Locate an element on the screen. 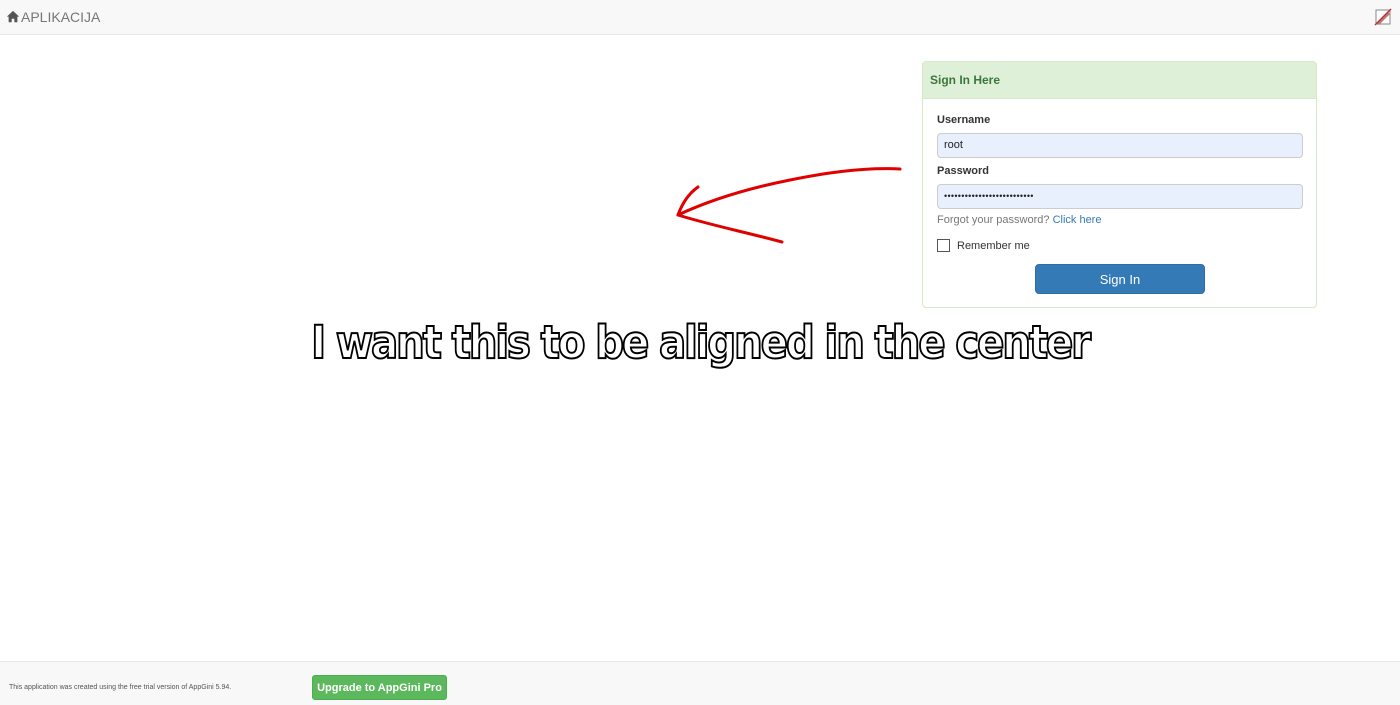  username-value: root is located at coordinates (953, 145).